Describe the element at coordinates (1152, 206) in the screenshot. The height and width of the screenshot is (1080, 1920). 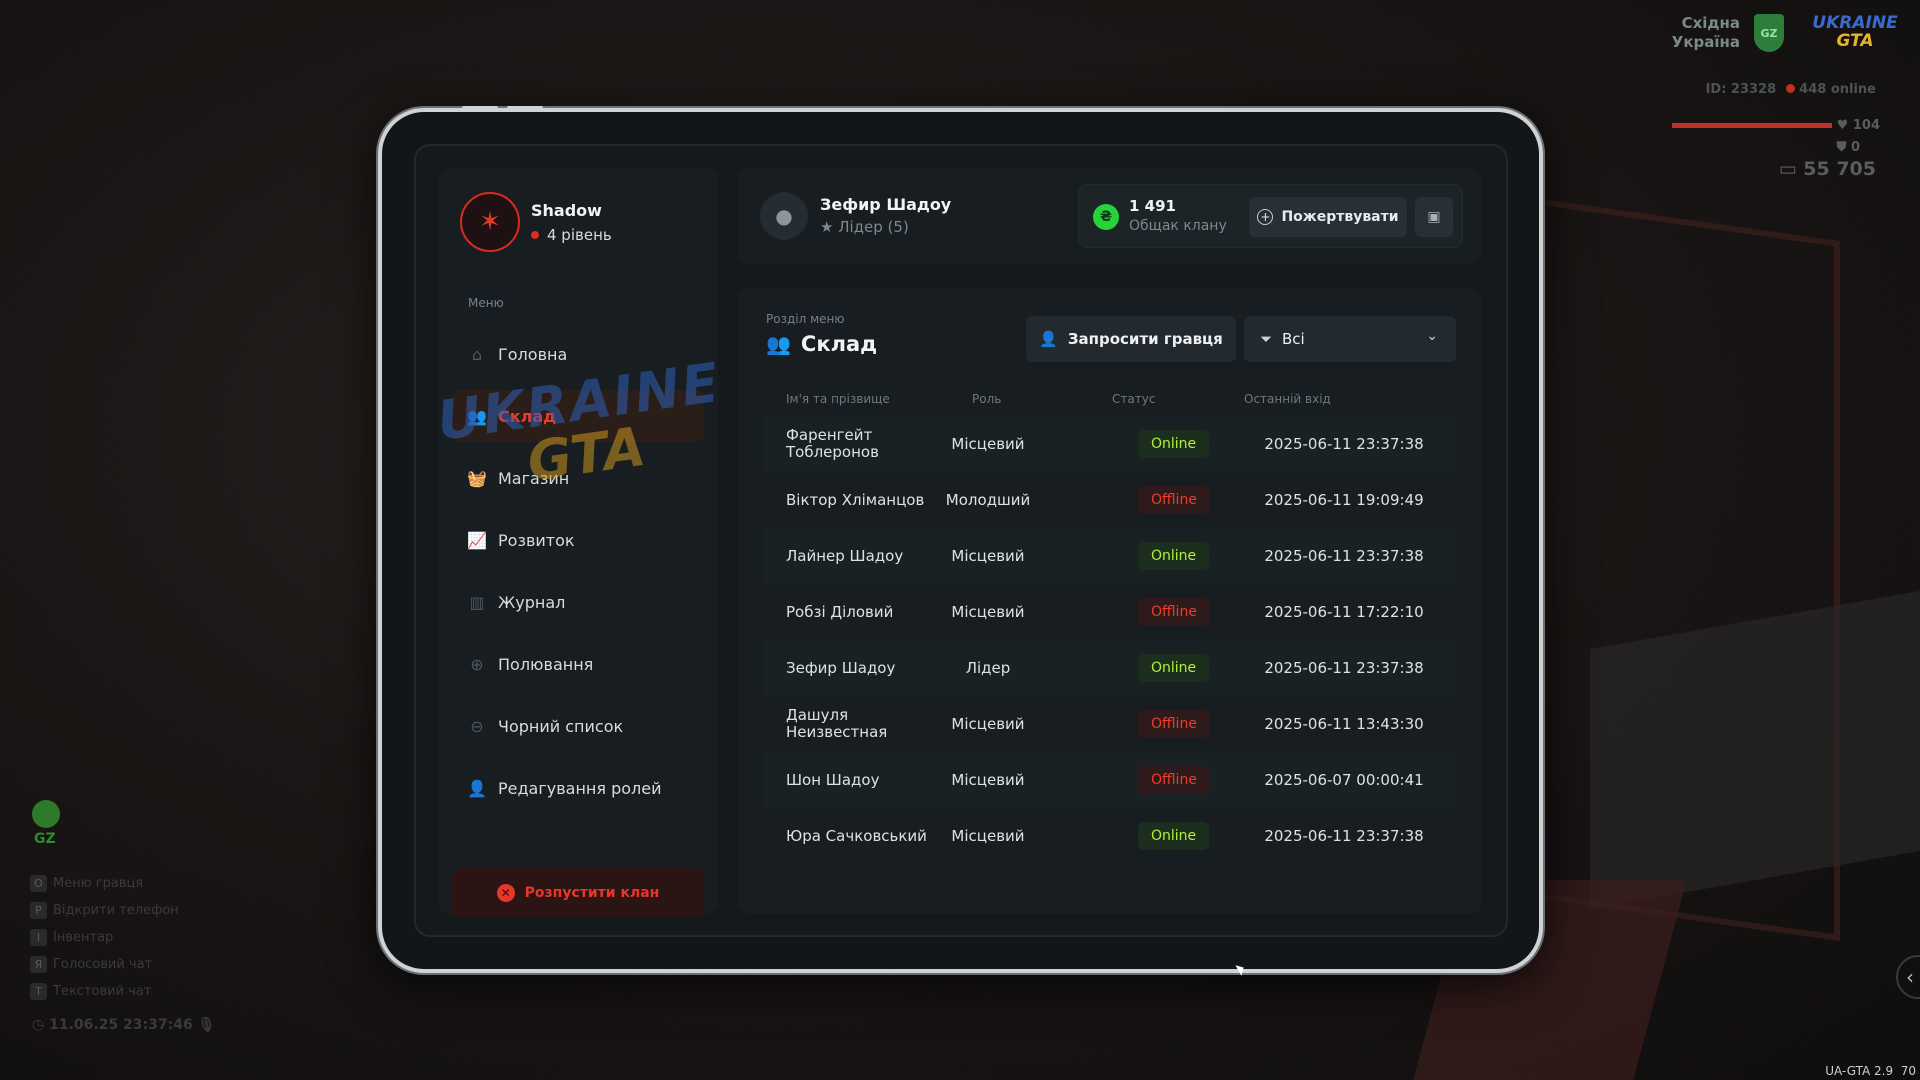
I see `treasury-value: 1 491` at that location.